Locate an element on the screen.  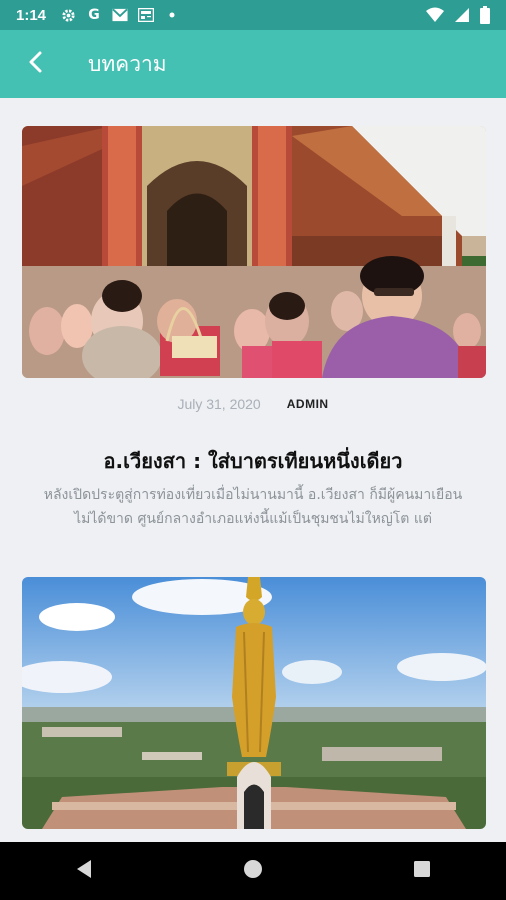
article-date: July 31, 2020 is located at coordinates (219, 404).